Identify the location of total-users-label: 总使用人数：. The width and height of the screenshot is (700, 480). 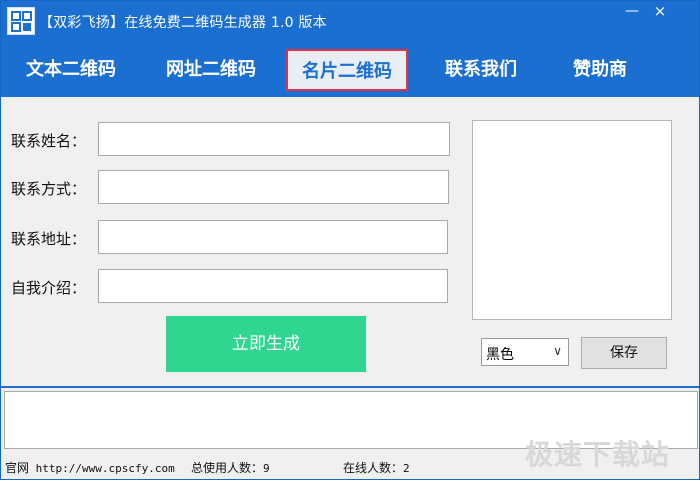
(227, 468).